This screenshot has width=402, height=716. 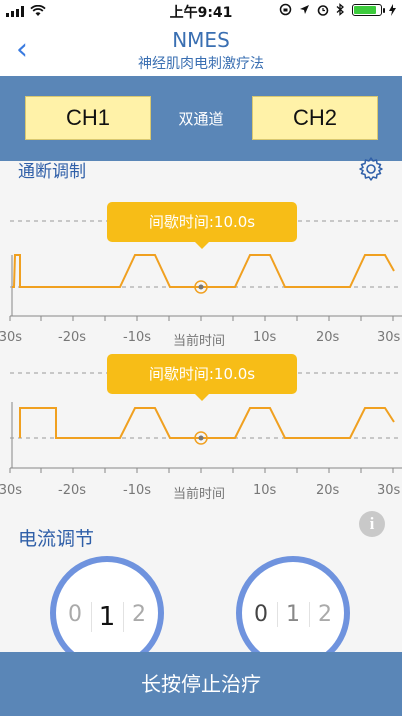 What do you see at coordinates (392, 9) in the screenshot?
I see `charging-icon` at bounding box center [392, 9].